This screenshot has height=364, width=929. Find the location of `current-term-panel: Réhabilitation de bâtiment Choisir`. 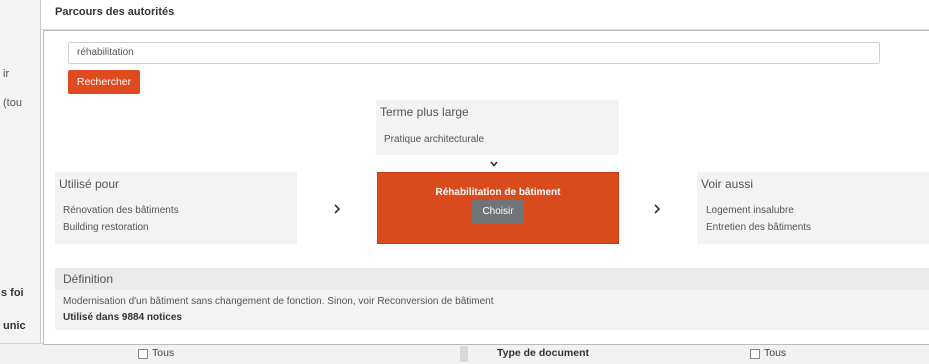

current-term-panel: Réhabilitation de bâtiment Choisir is located at coordinates (498, 208).